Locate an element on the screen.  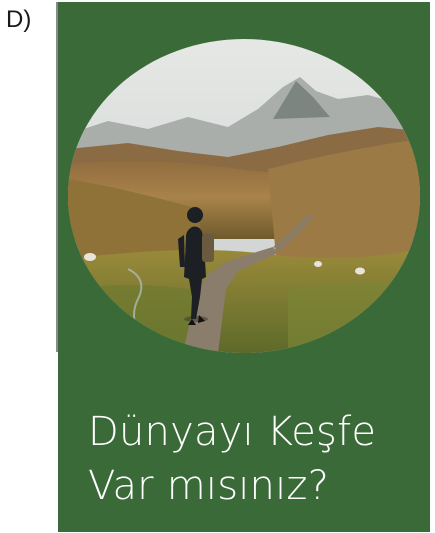
headline-line-1: Dünyayı Keşfe is located at coordinates (232, 432).